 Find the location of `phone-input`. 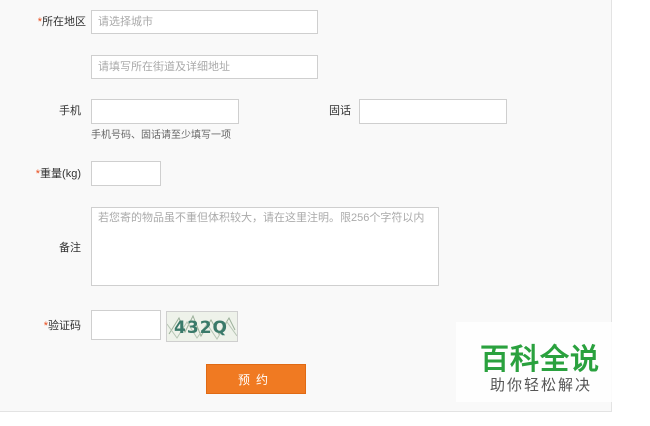

phone-input is located at coordinates (433, 111).